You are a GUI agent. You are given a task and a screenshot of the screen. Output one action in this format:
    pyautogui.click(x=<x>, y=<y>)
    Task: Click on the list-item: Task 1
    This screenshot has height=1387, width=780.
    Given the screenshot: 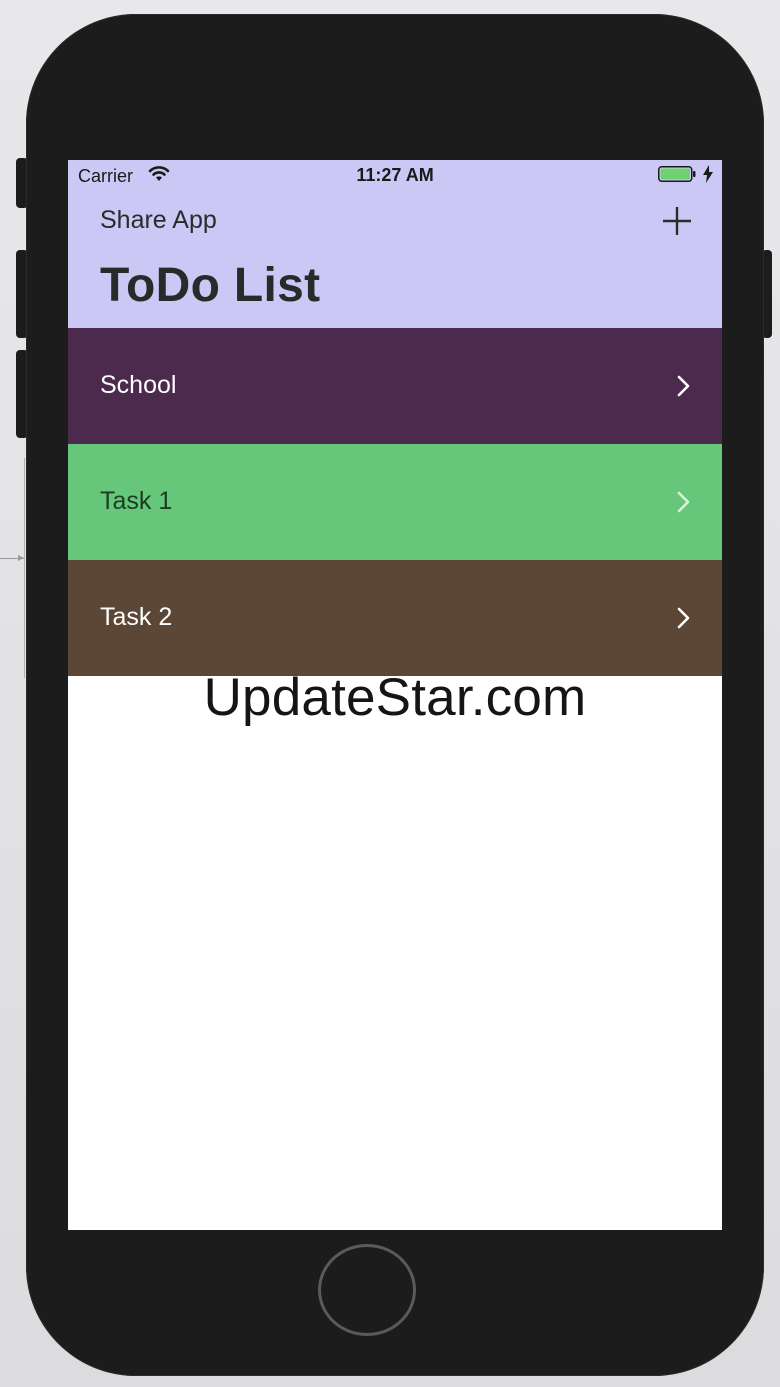 What is the action you would take?
    pyautogui.click(x=395, y=502)
    